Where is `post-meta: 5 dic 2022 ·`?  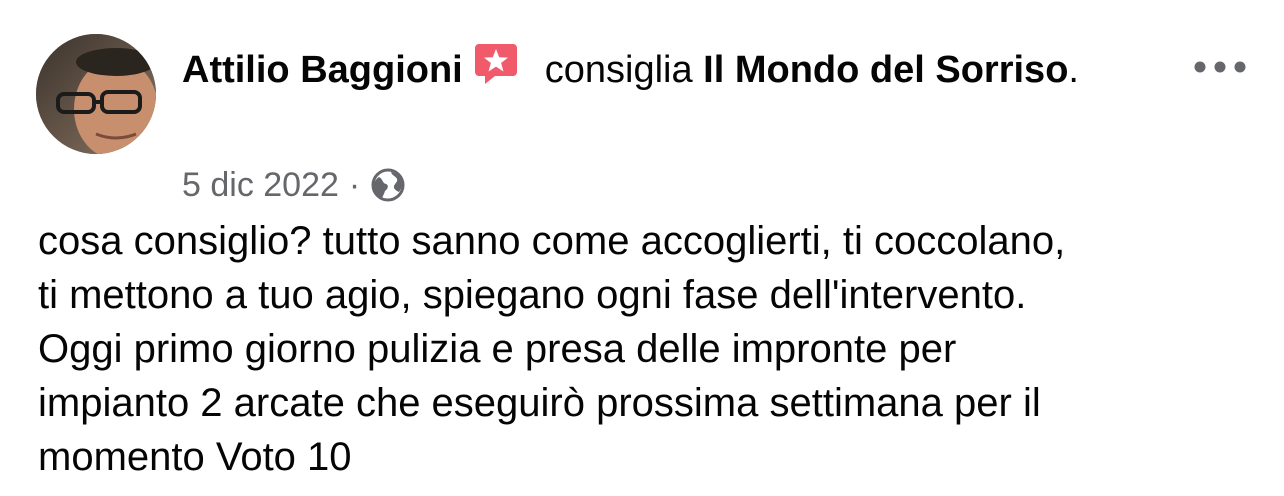 post-meta: 5 dic 2022 · is located at coordinates (294, 185).